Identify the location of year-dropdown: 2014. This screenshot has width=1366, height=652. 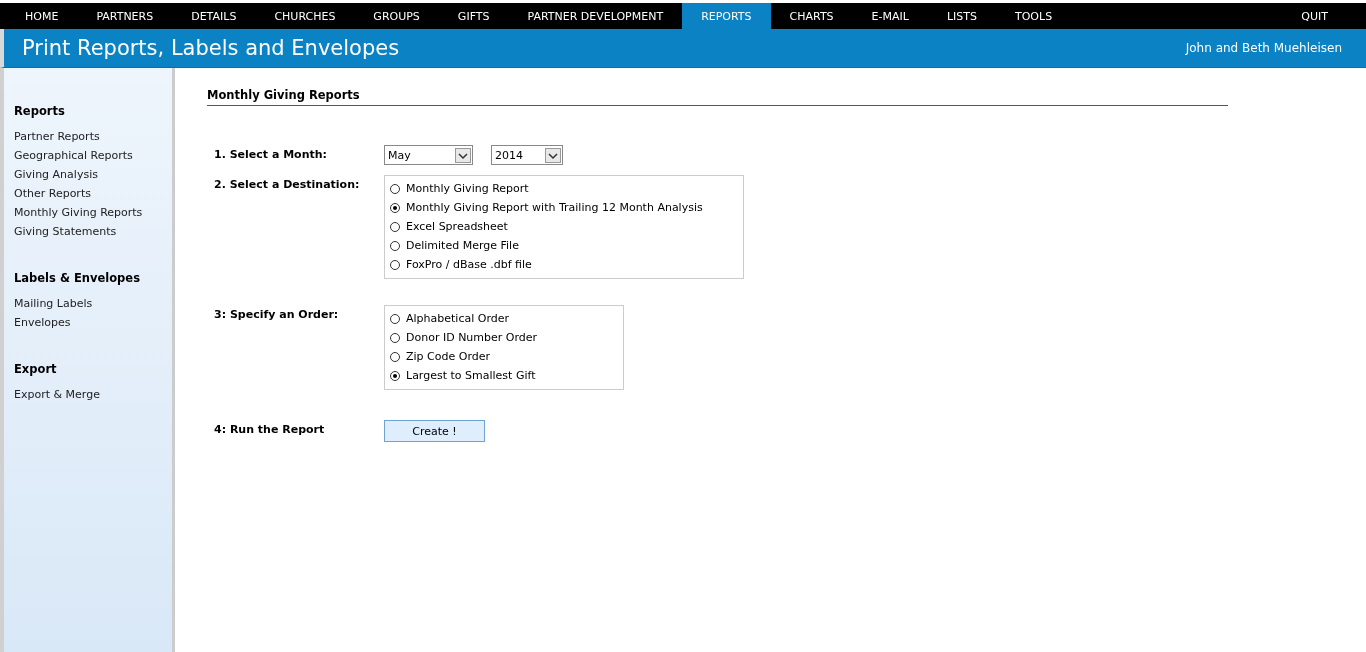
(527, 155).